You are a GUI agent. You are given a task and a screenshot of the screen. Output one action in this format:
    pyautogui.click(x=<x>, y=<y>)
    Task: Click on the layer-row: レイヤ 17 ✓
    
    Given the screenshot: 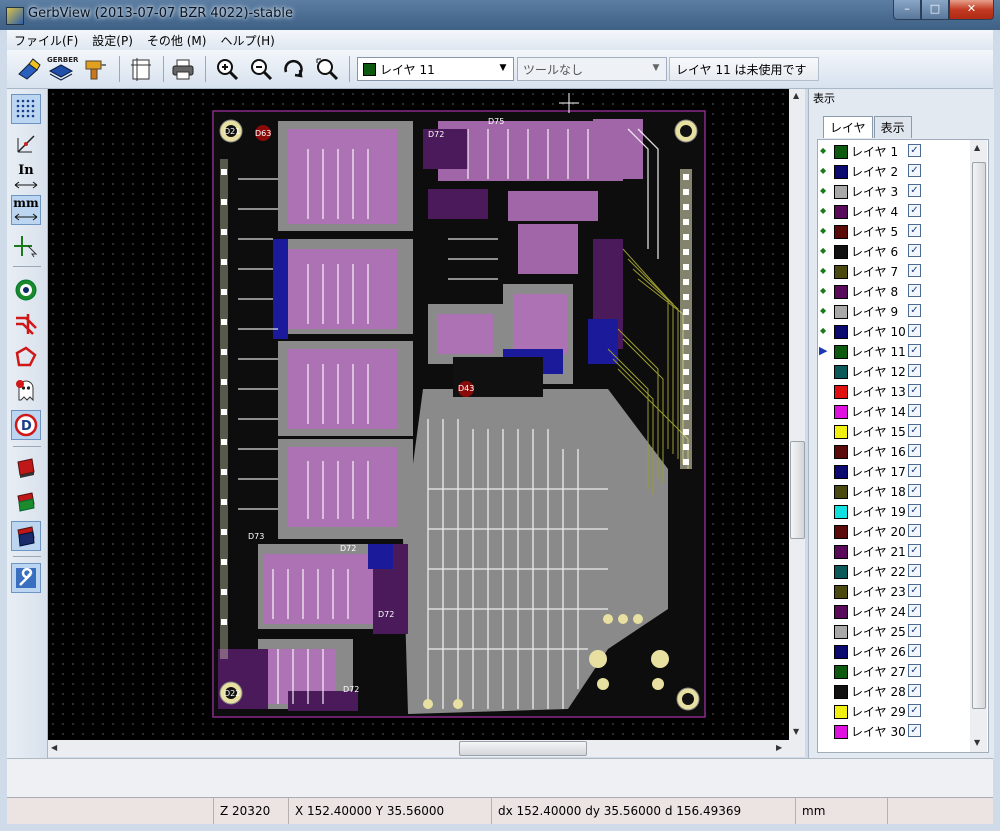 What is the action you would take?
    pyautogui.click(x=893, y=471)
    